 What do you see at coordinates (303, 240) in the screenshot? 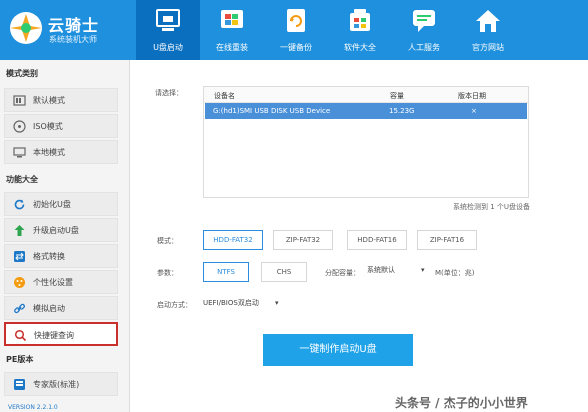
I see `mode-zip-fat32: ZIP-FAT32` at bounding box center [303, 240].